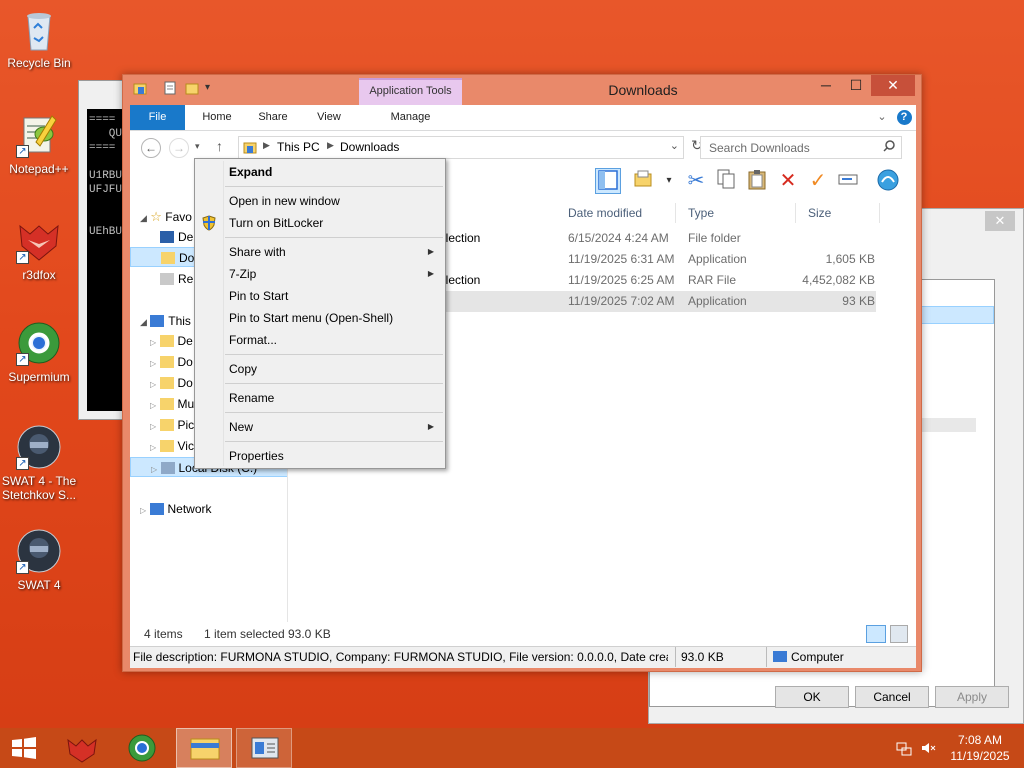 Image resolution: width=1024 pixels, height=768 pixels. What do you see at coordinates (298, 147) in the screenshot?
I see `breadcrumb-this-pc: This PC` at bounding box center [298, 147].